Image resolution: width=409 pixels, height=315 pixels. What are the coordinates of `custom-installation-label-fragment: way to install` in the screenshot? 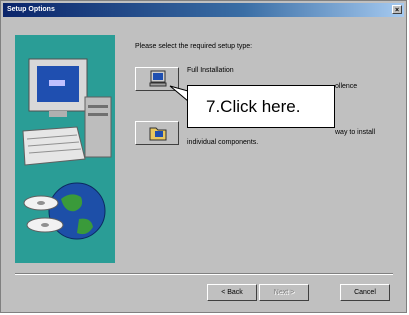 It's located at (355, 132).